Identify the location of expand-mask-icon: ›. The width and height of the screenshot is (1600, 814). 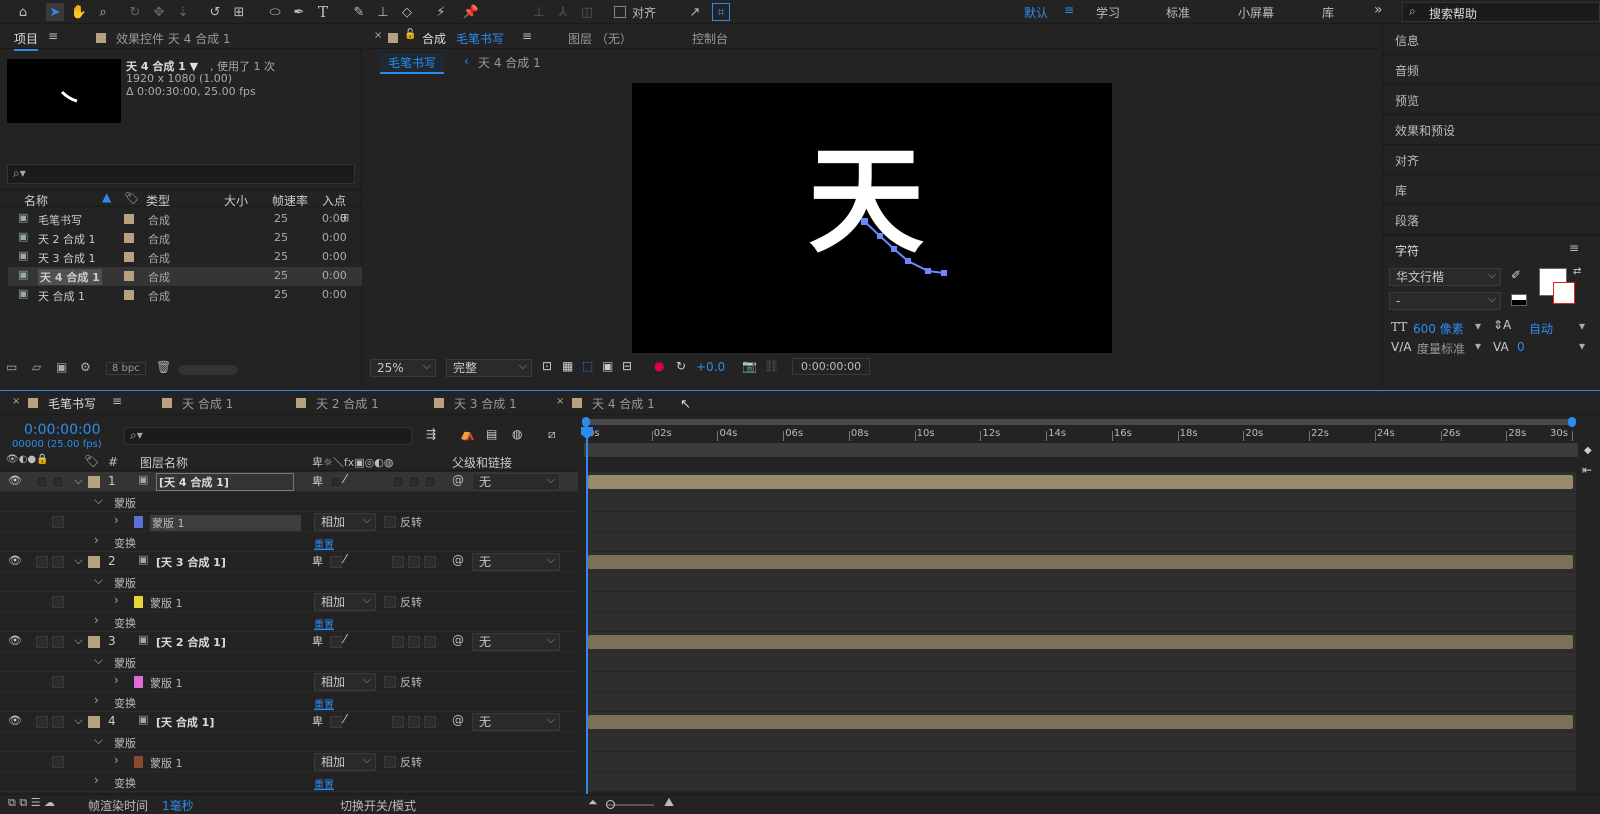
(116, 600).